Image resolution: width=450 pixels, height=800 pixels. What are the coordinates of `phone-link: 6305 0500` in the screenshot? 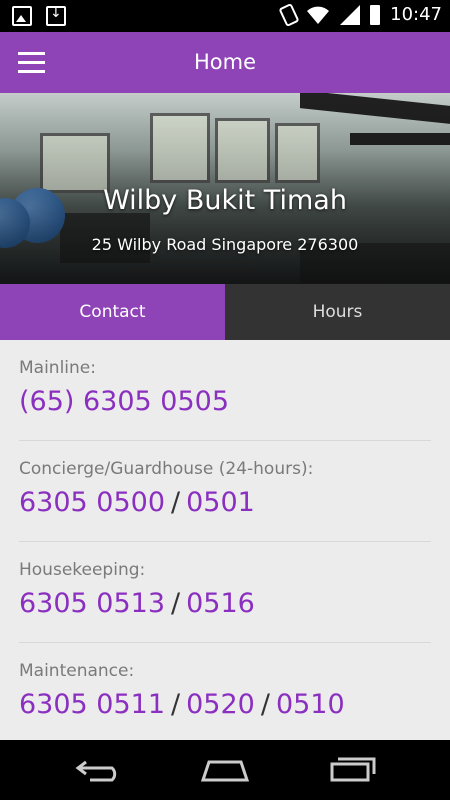 It's located at (92, 502).